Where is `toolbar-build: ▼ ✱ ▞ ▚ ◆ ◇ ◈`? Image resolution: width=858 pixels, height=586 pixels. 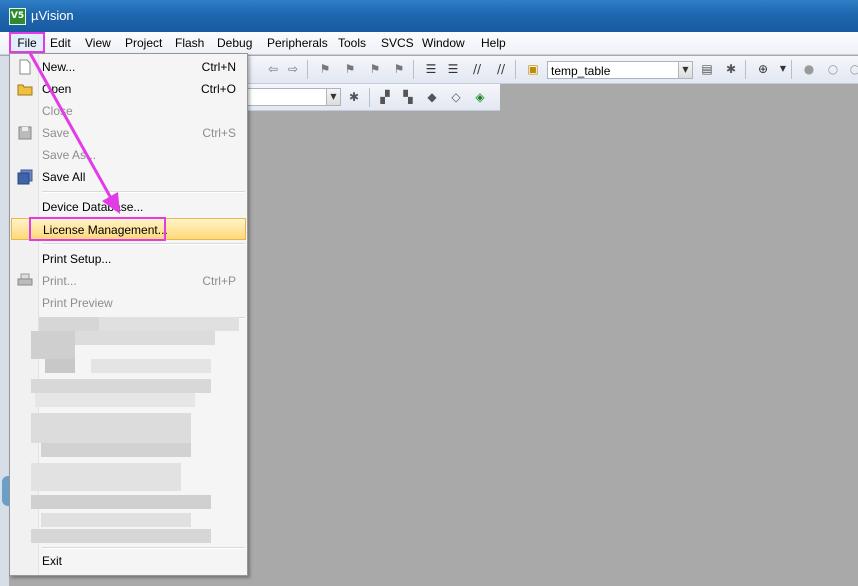
toolbar-build: ▼ ✱ ▞ ▚ ◆ ◇ ◈ is located at coordinates (372, 97).